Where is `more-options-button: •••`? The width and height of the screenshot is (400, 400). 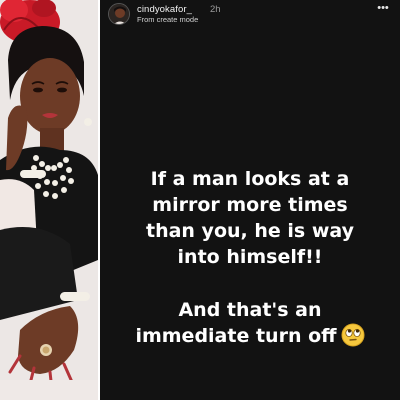
more-options-button: ••• is located at coordinates (383, 9).